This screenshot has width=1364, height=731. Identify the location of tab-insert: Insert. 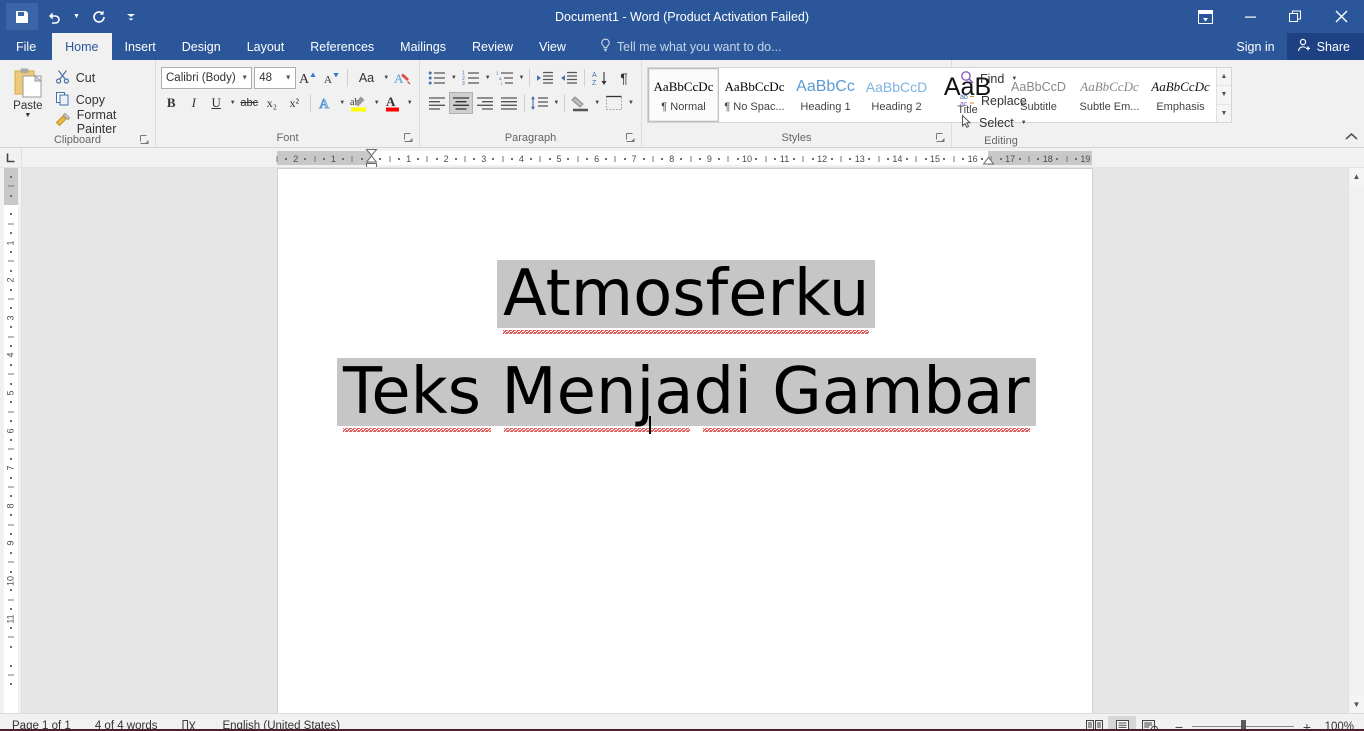
(140, 46).